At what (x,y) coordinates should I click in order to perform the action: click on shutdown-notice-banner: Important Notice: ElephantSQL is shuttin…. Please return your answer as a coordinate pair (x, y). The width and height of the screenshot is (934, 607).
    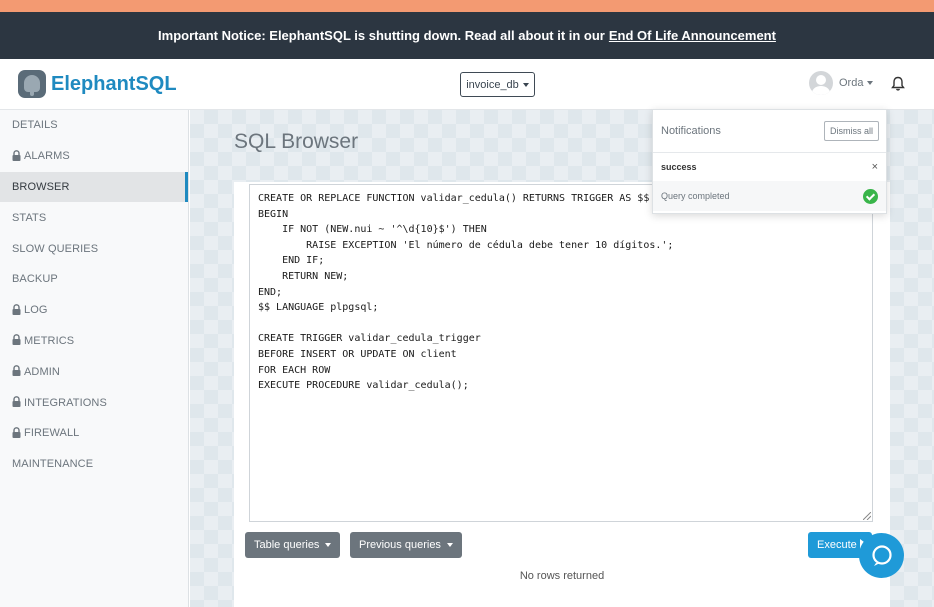
    Looking at the image, I should click on (467, 35).